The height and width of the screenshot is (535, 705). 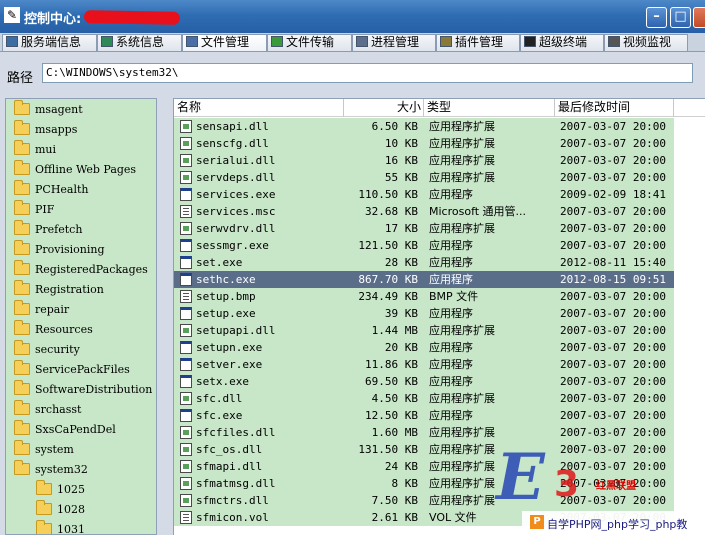 What do you see at coordinates (424, 313) in the screenshot?
I see `file-row: setup.exe 39 KB 应用程序 2007-03-07 20:00` at bounding box center [424, 313].